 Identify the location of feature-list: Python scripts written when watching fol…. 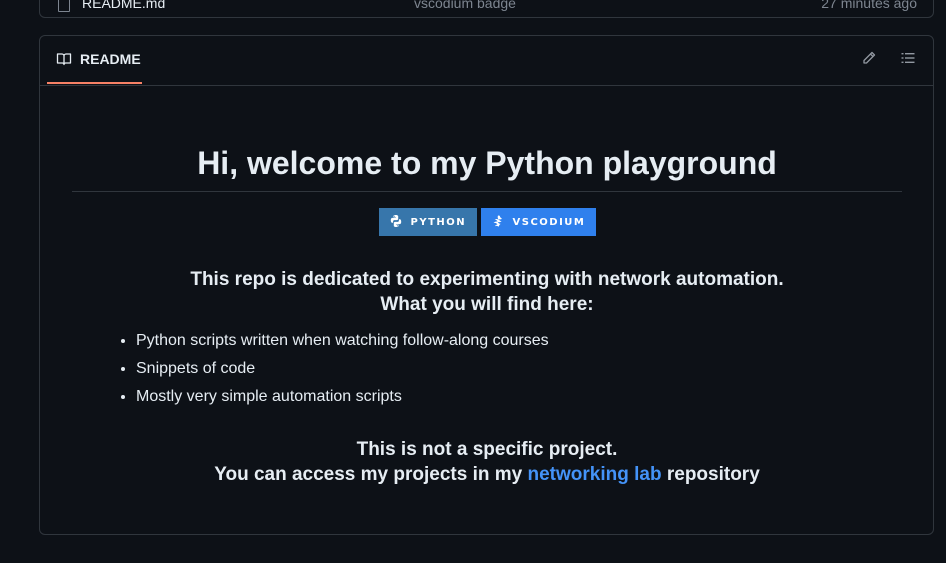
(326, 373).